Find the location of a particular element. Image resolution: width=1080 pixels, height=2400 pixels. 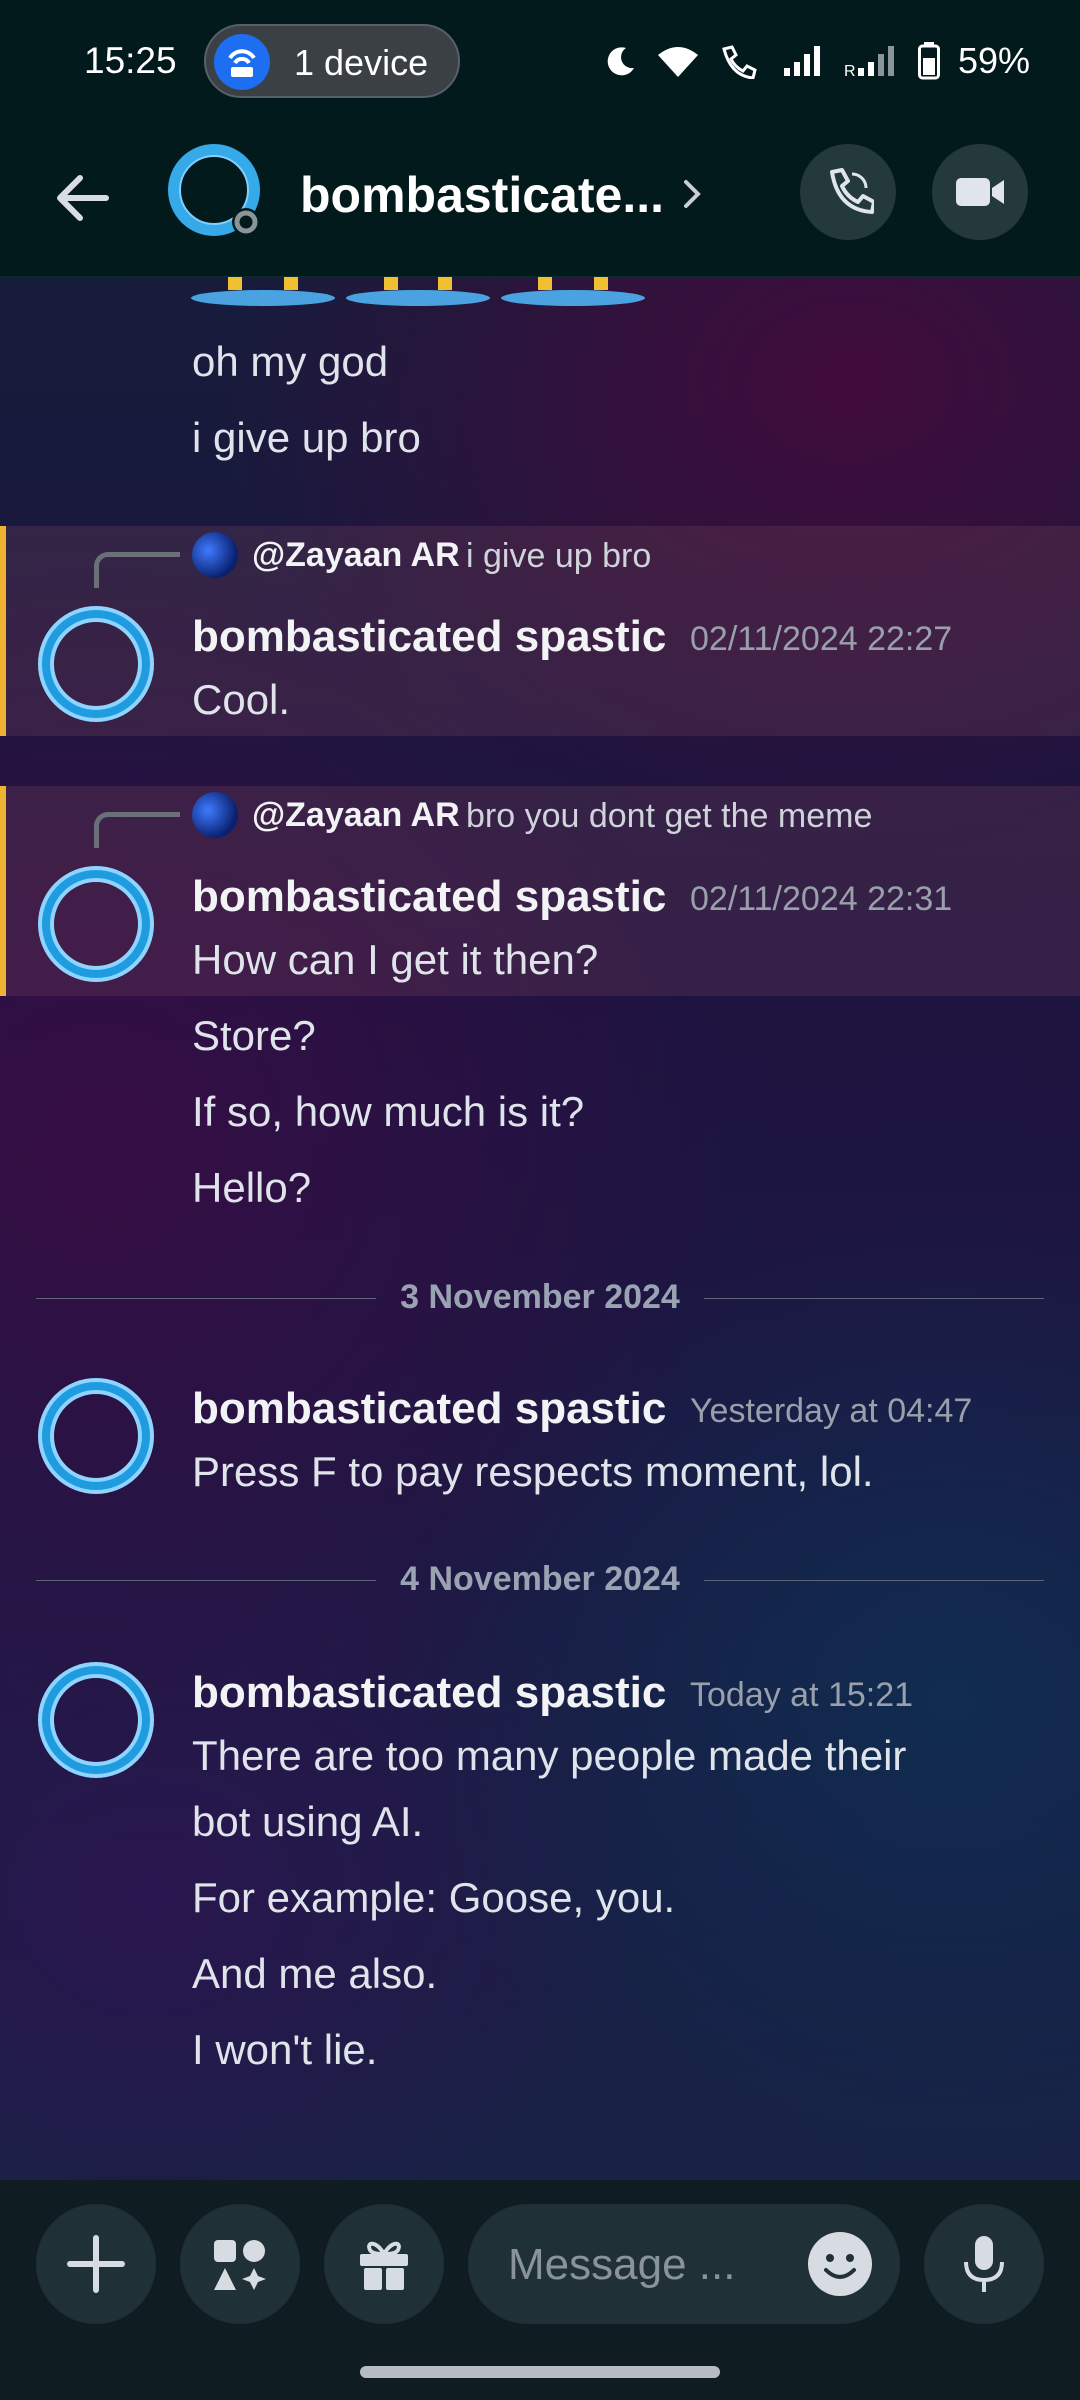

message-text: Store? is located at coordinates (254, 1036).